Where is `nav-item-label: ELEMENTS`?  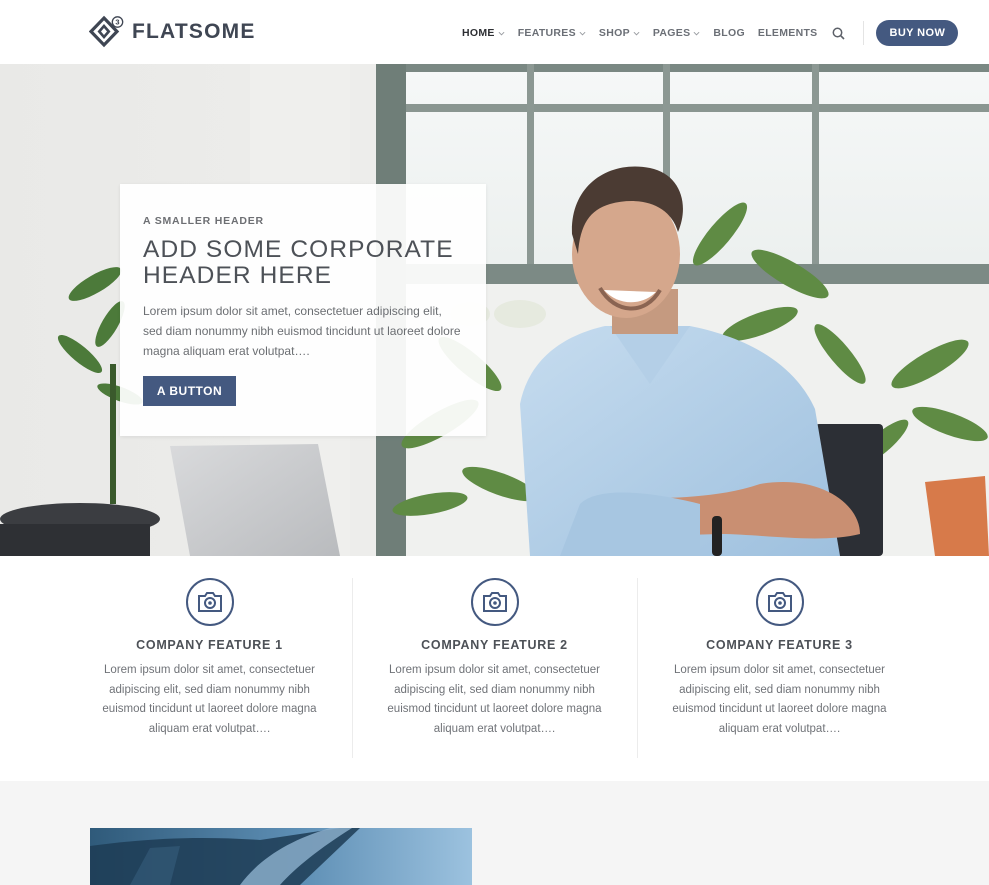
nav-item-label: ELEMENTS is located at coordinates (787, 33).